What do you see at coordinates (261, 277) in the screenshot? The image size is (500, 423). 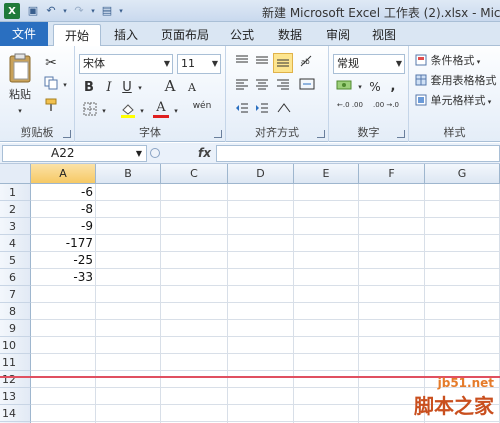 I see `cell-d6` at bounding box center [261, 277].